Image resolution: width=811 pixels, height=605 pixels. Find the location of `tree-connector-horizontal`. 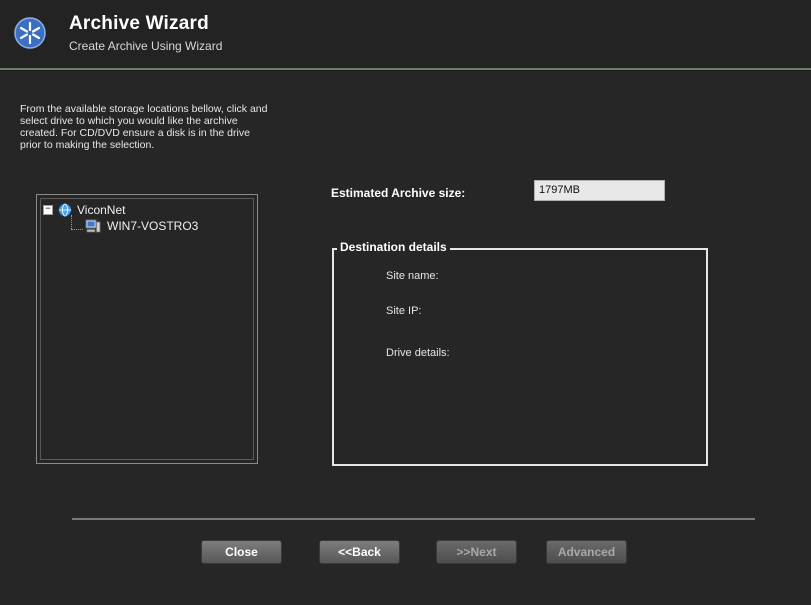

tree-connector-horizontal is located at coordinates (77, 229).